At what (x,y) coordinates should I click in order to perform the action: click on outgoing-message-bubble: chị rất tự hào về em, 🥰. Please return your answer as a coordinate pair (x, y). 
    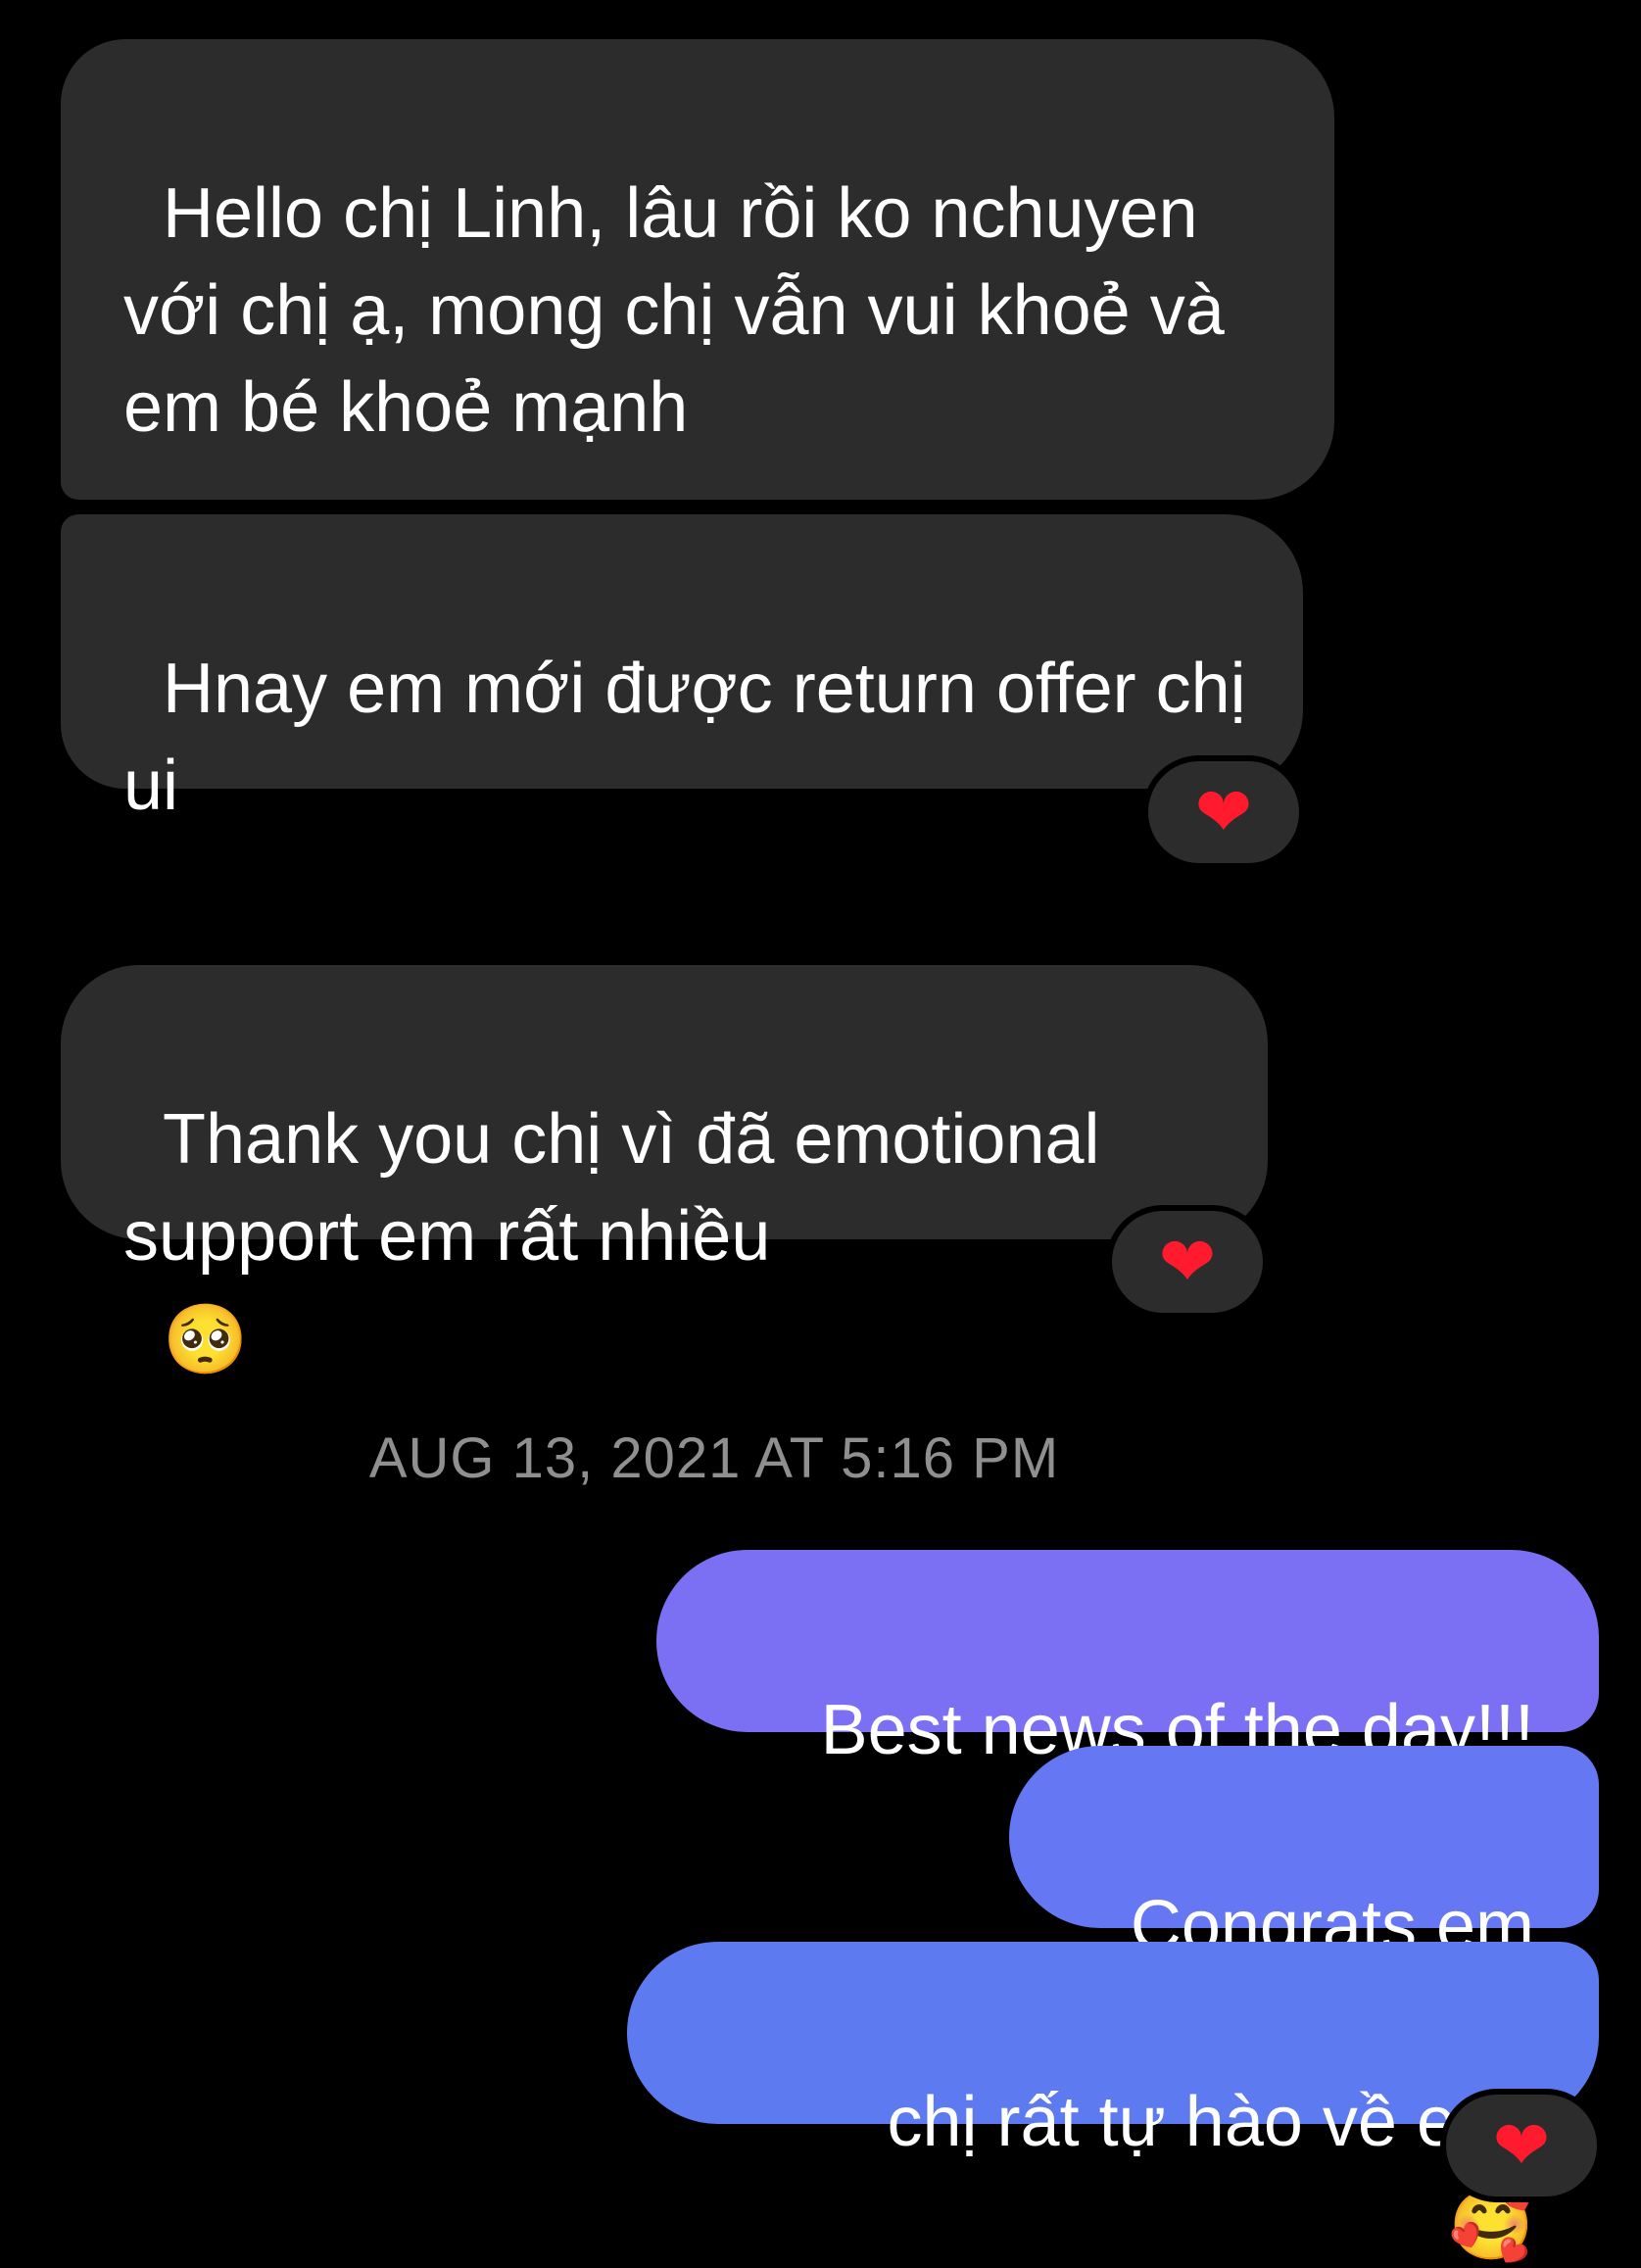
    Looking at the image, I should click on (1113, 2100).